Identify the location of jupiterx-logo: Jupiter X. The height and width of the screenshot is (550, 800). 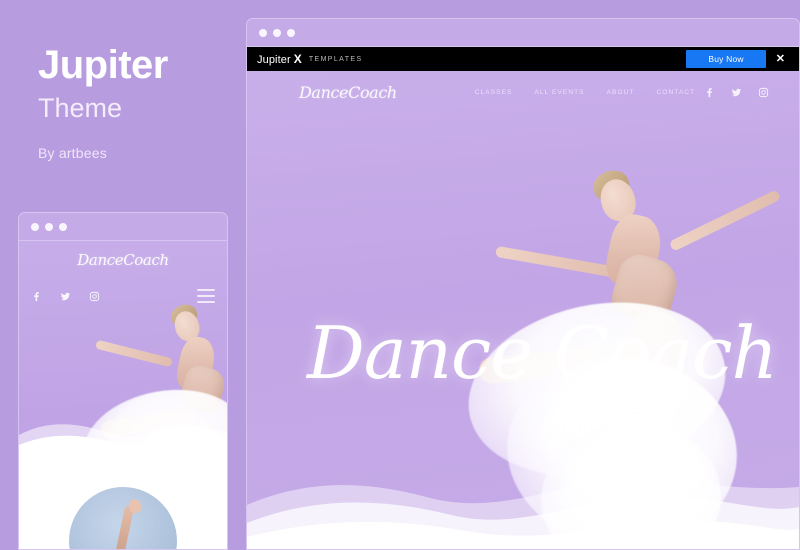
(279, 59).